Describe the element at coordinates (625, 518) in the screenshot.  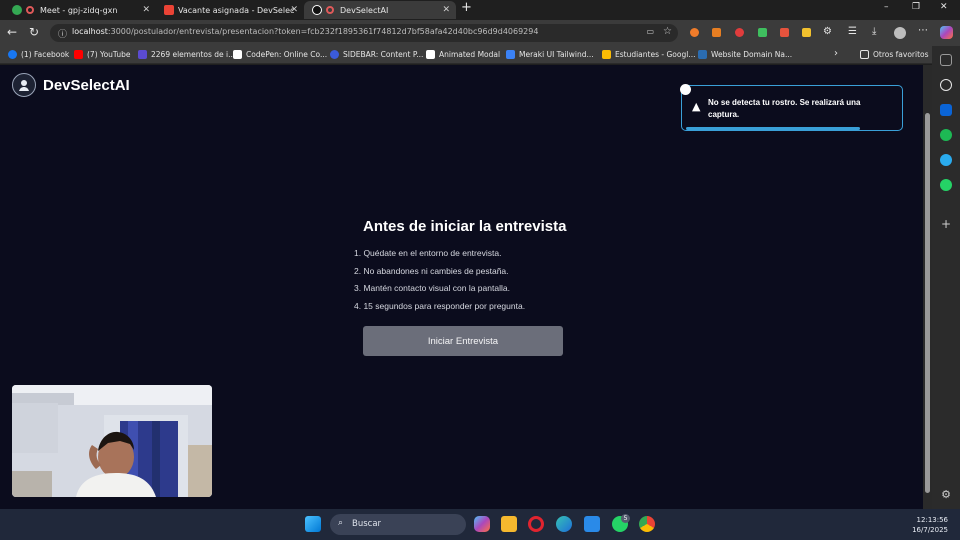
I see `whatsapp-badge: 5` at that location.